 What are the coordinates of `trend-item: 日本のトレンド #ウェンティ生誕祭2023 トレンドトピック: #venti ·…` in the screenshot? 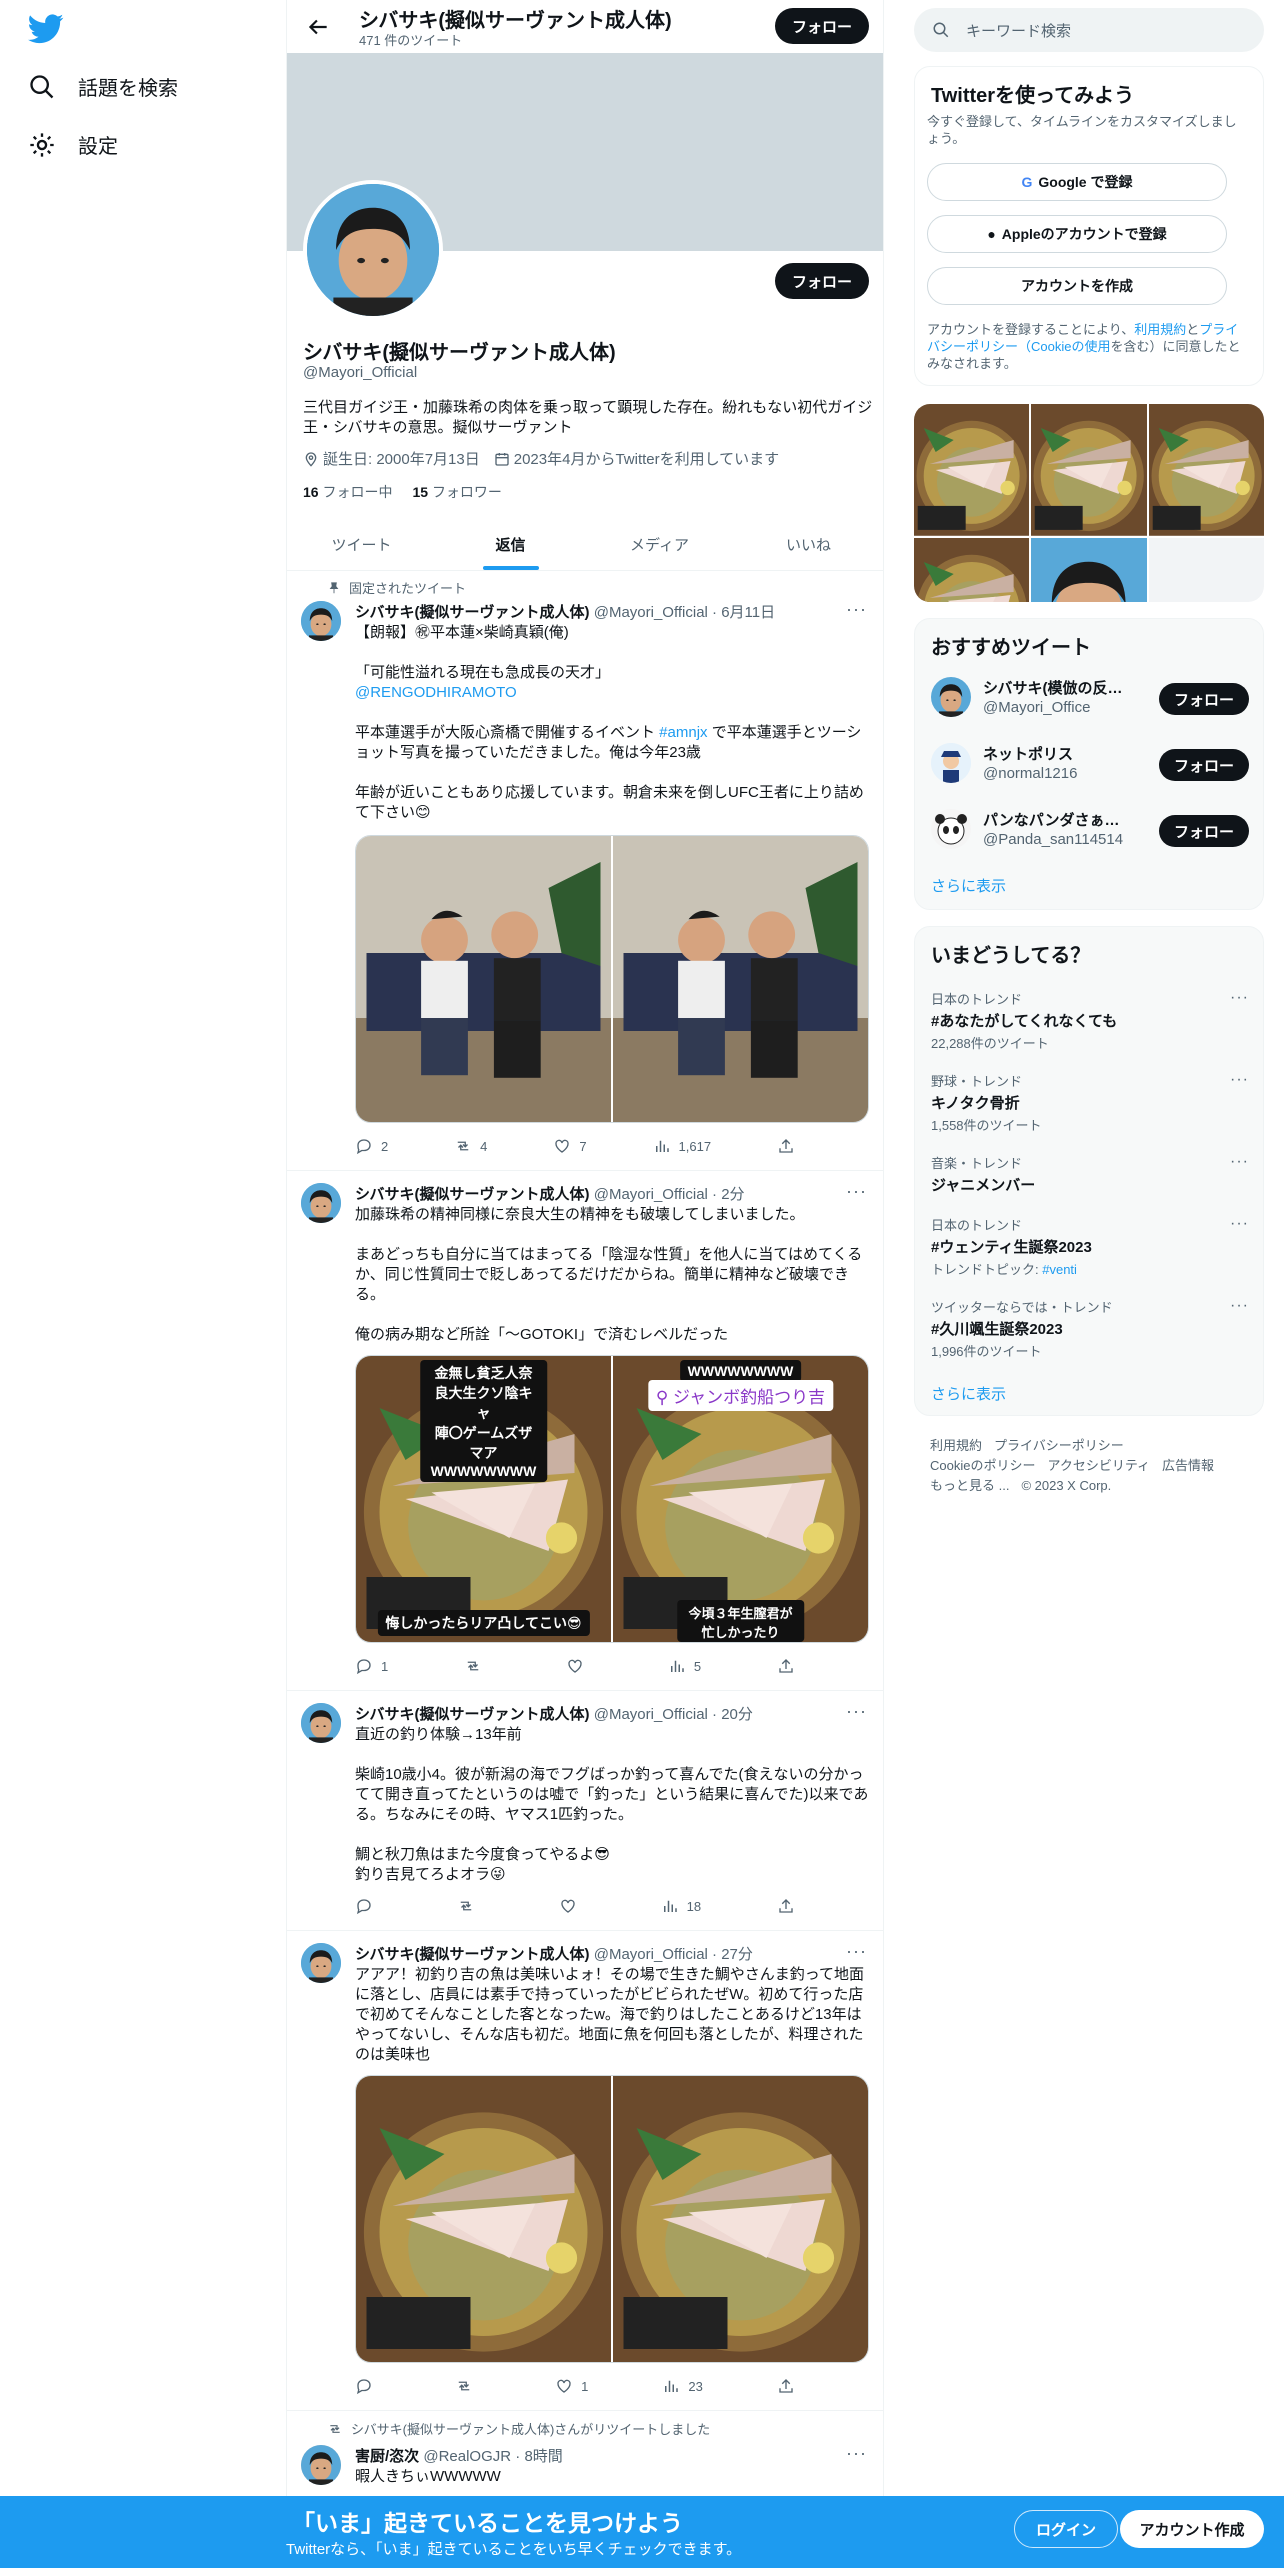 It's located at (1090, 1246).